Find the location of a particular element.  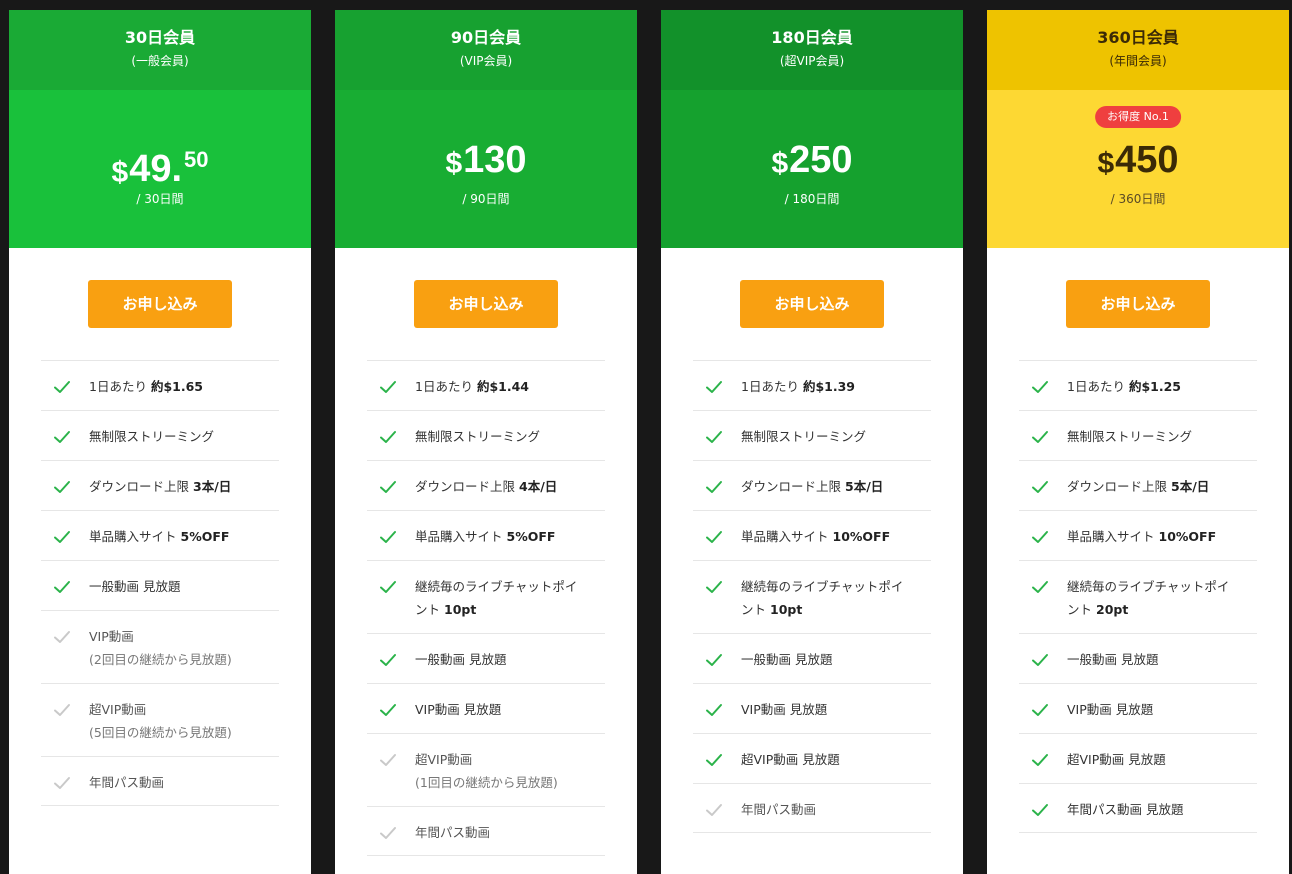

feature-item: 単品購入サイト 10%OFF is located at coordinates (812, 535).